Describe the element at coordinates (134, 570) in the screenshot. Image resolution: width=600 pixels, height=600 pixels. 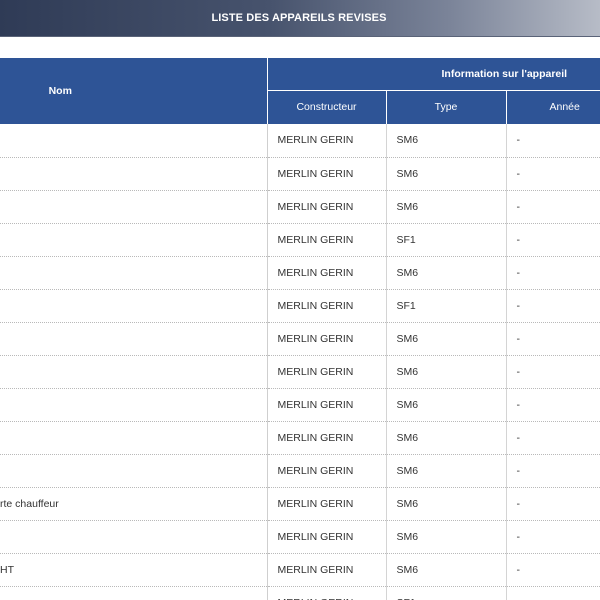
I see `cell-nom: HT` at that location.